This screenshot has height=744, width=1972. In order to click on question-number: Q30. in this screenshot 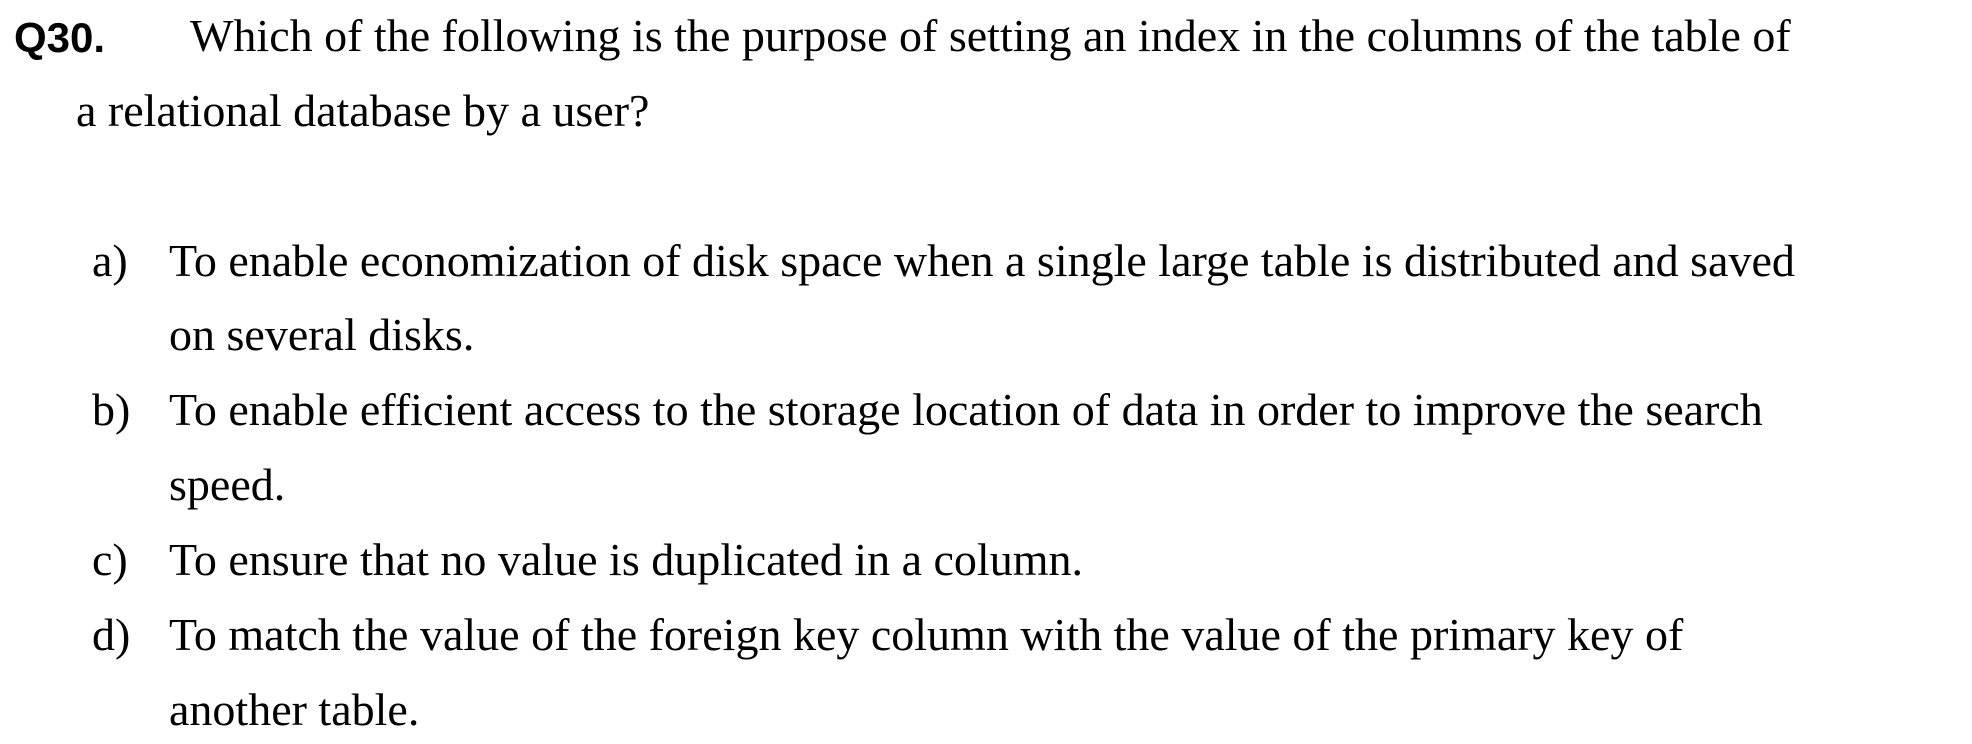, I will do `click(60, 37)`.